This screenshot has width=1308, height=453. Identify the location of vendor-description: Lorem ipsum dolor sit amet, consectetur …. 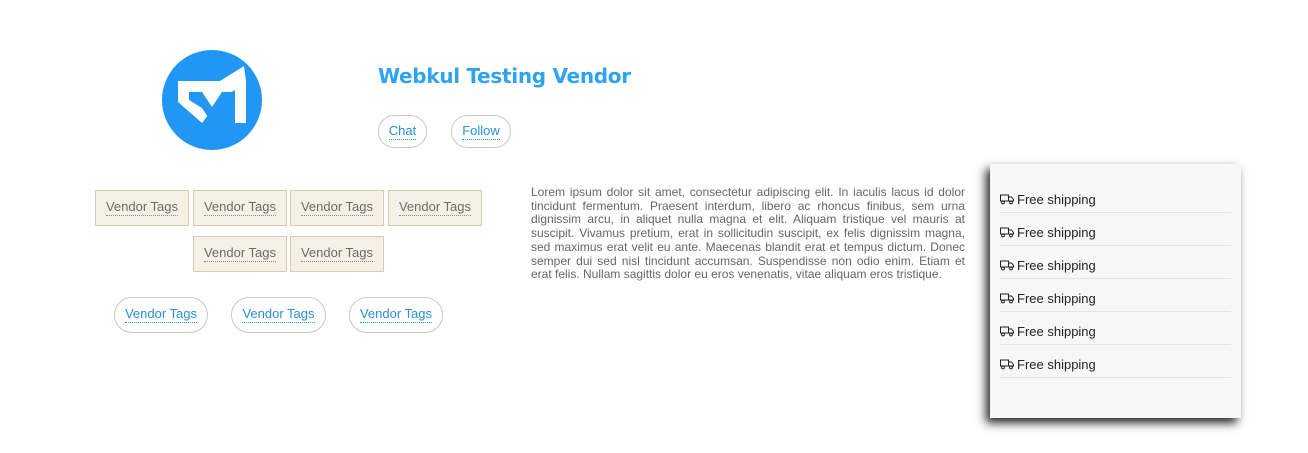
(748, 233).